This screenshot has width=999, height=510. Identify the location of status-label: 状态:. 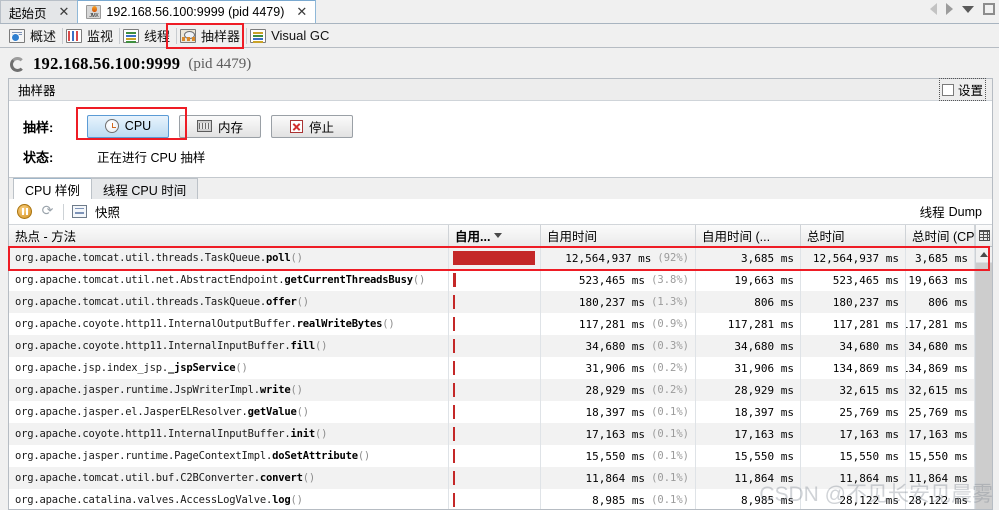
(38, 157).